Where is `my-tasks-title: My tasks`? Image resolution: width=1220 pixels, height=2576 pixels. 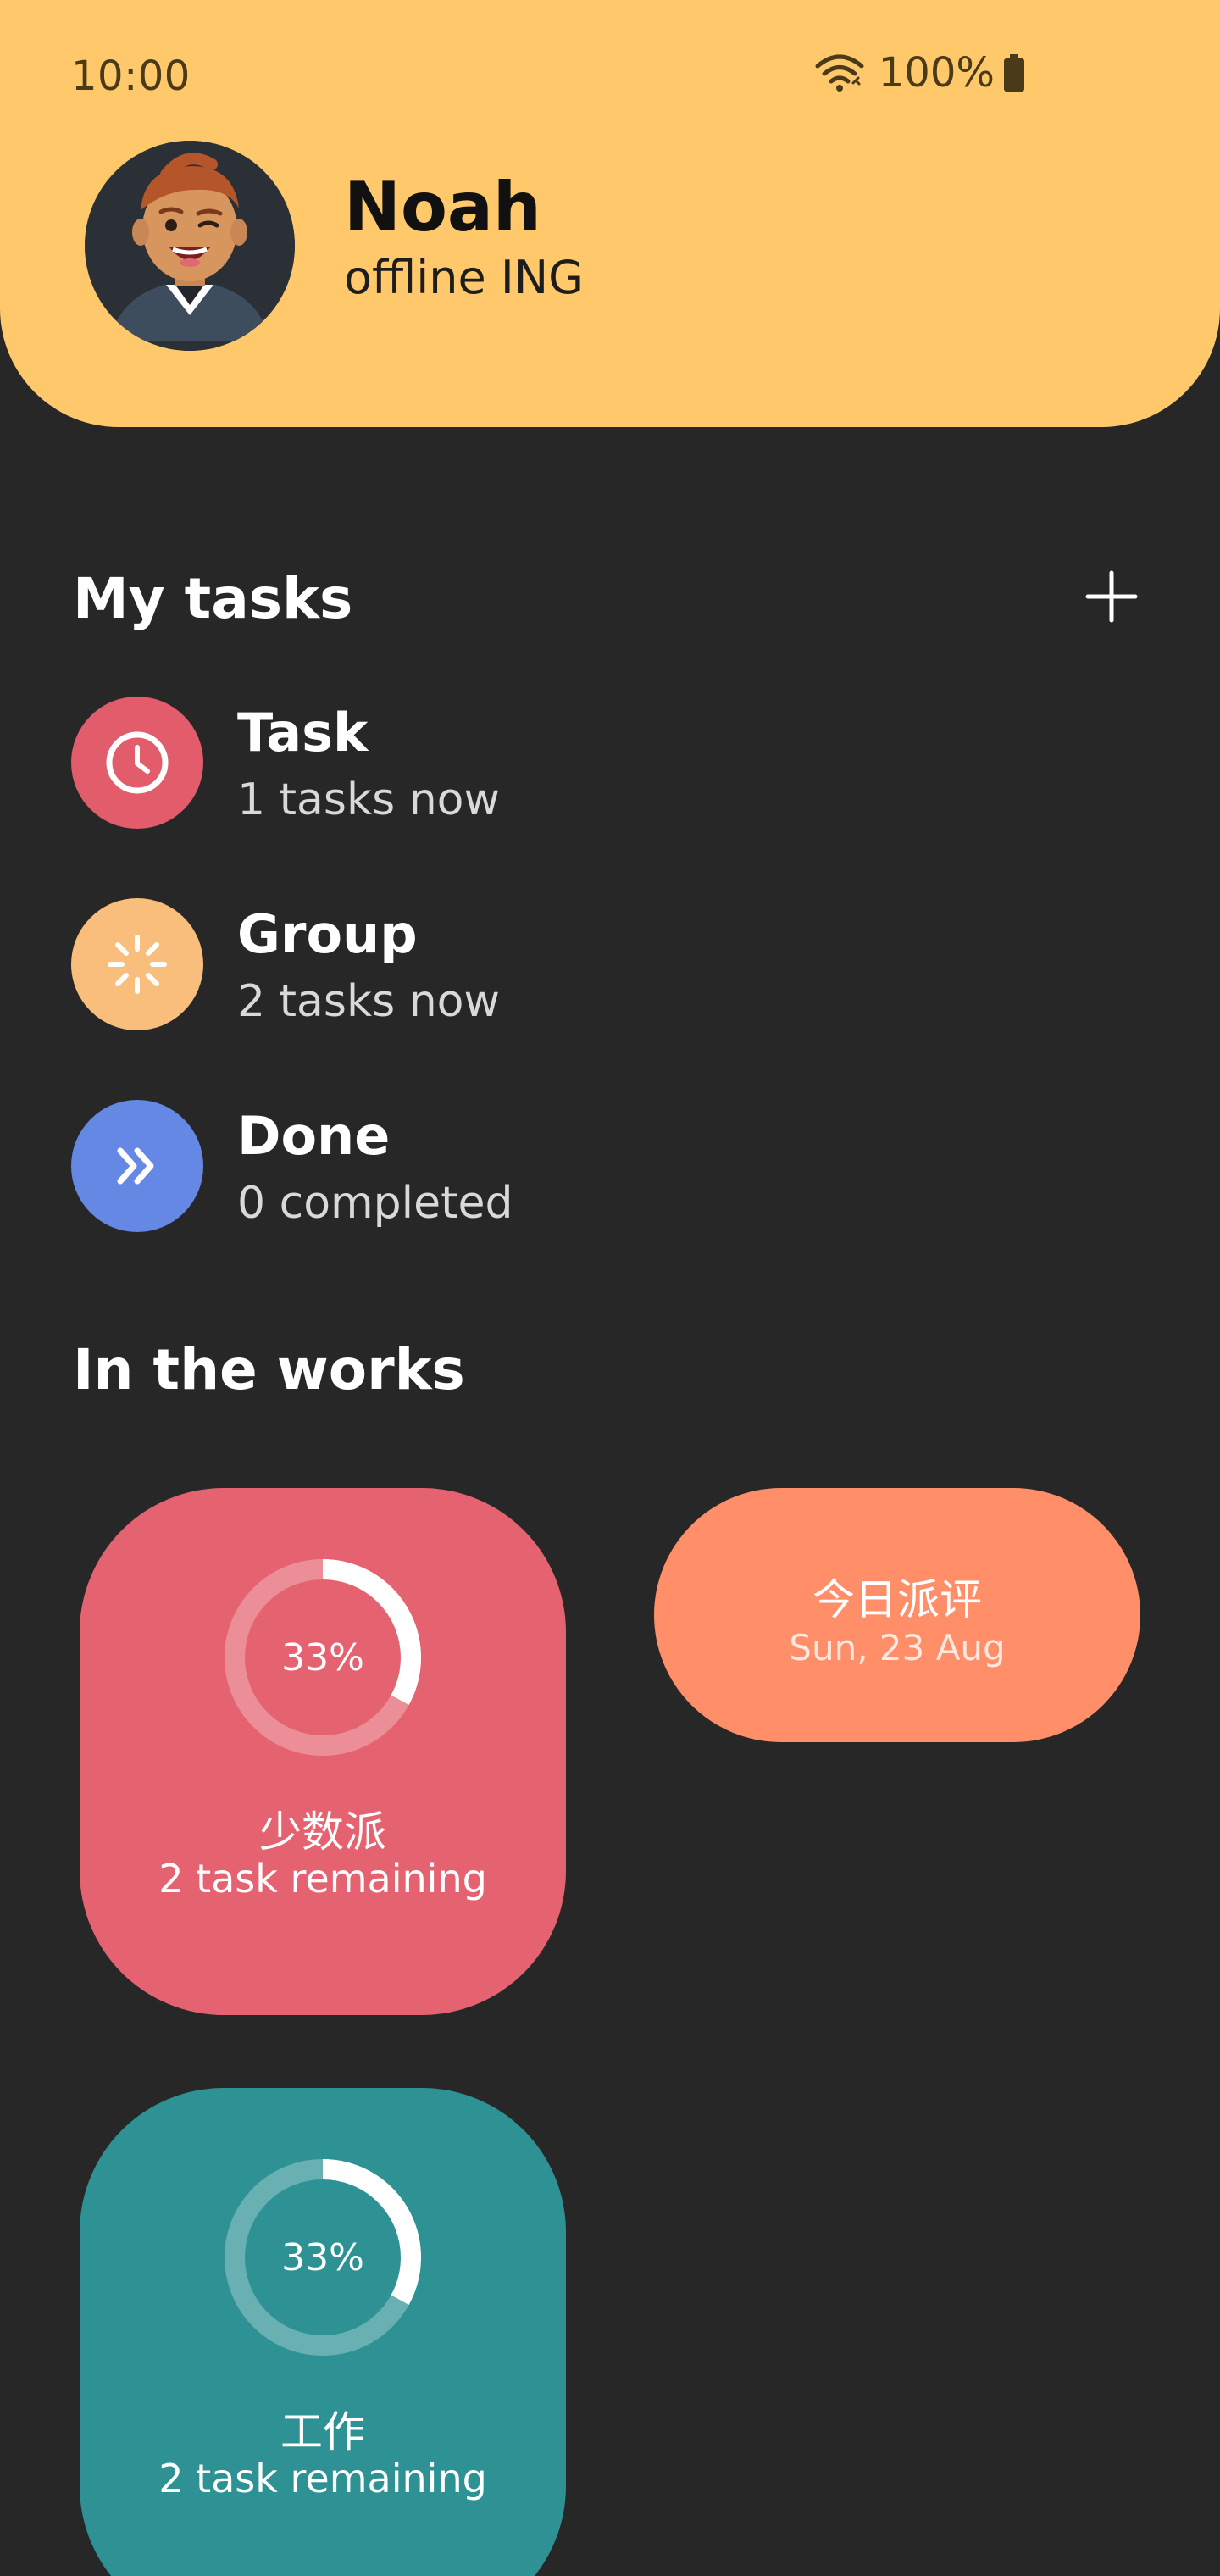 my-tasks-title: My tasks is located at coordinates (213, 598).